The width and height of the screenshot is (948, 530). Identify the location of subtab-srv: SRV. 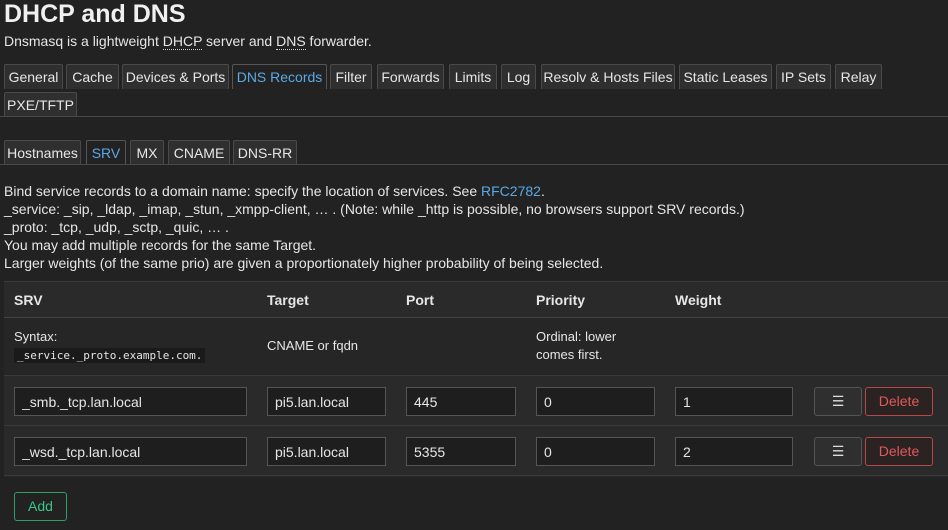
(106, 152).